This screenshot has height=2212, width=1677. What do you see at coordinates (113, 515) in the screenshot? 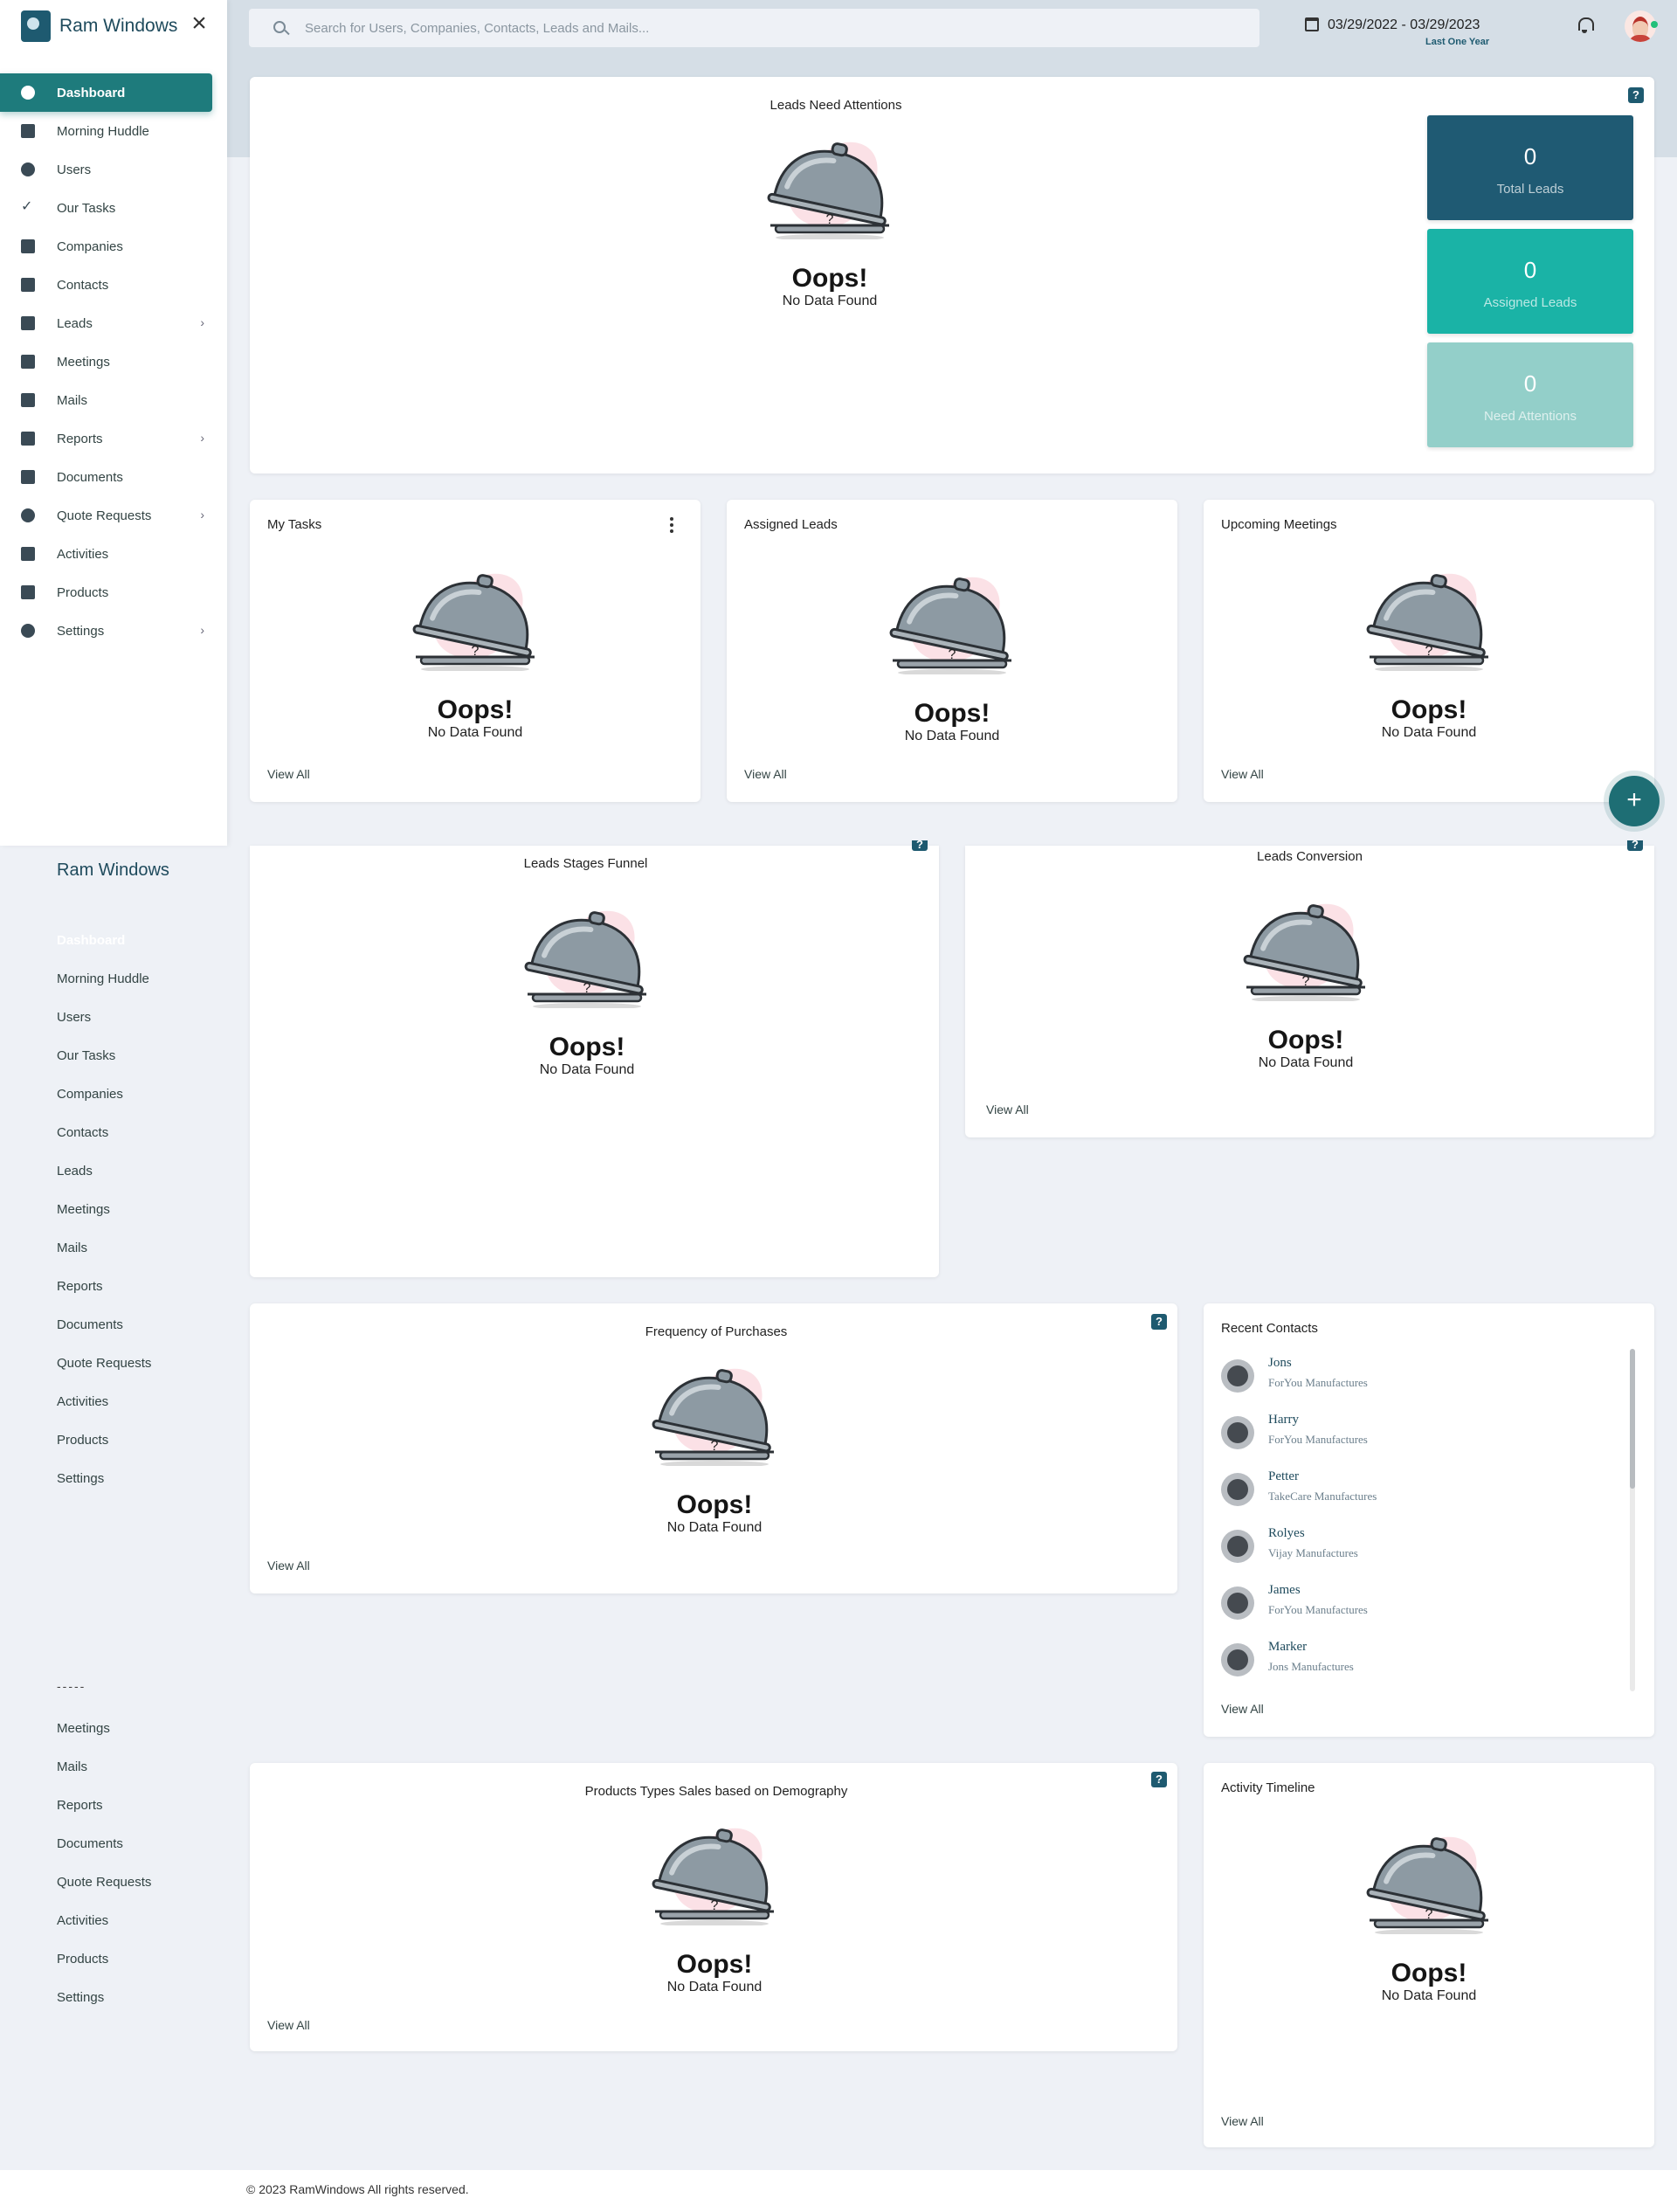
I see `sidebar-item-quote-requests: Quote Requests ›` at bounding box center [113, 515].